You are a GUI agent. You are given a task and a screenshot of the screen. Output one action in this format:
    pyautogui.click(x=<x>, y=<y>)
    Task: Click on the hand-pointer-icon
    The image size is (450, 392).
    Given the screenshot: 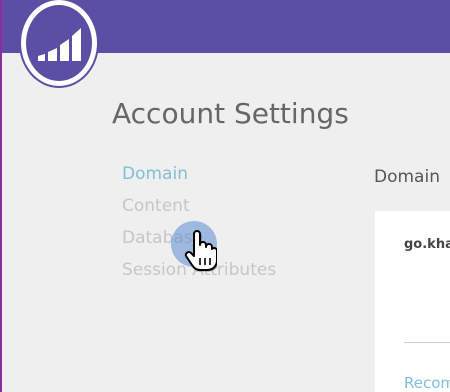 What is the action you would take?
    pyautogui.click(x=200, y=251)
    